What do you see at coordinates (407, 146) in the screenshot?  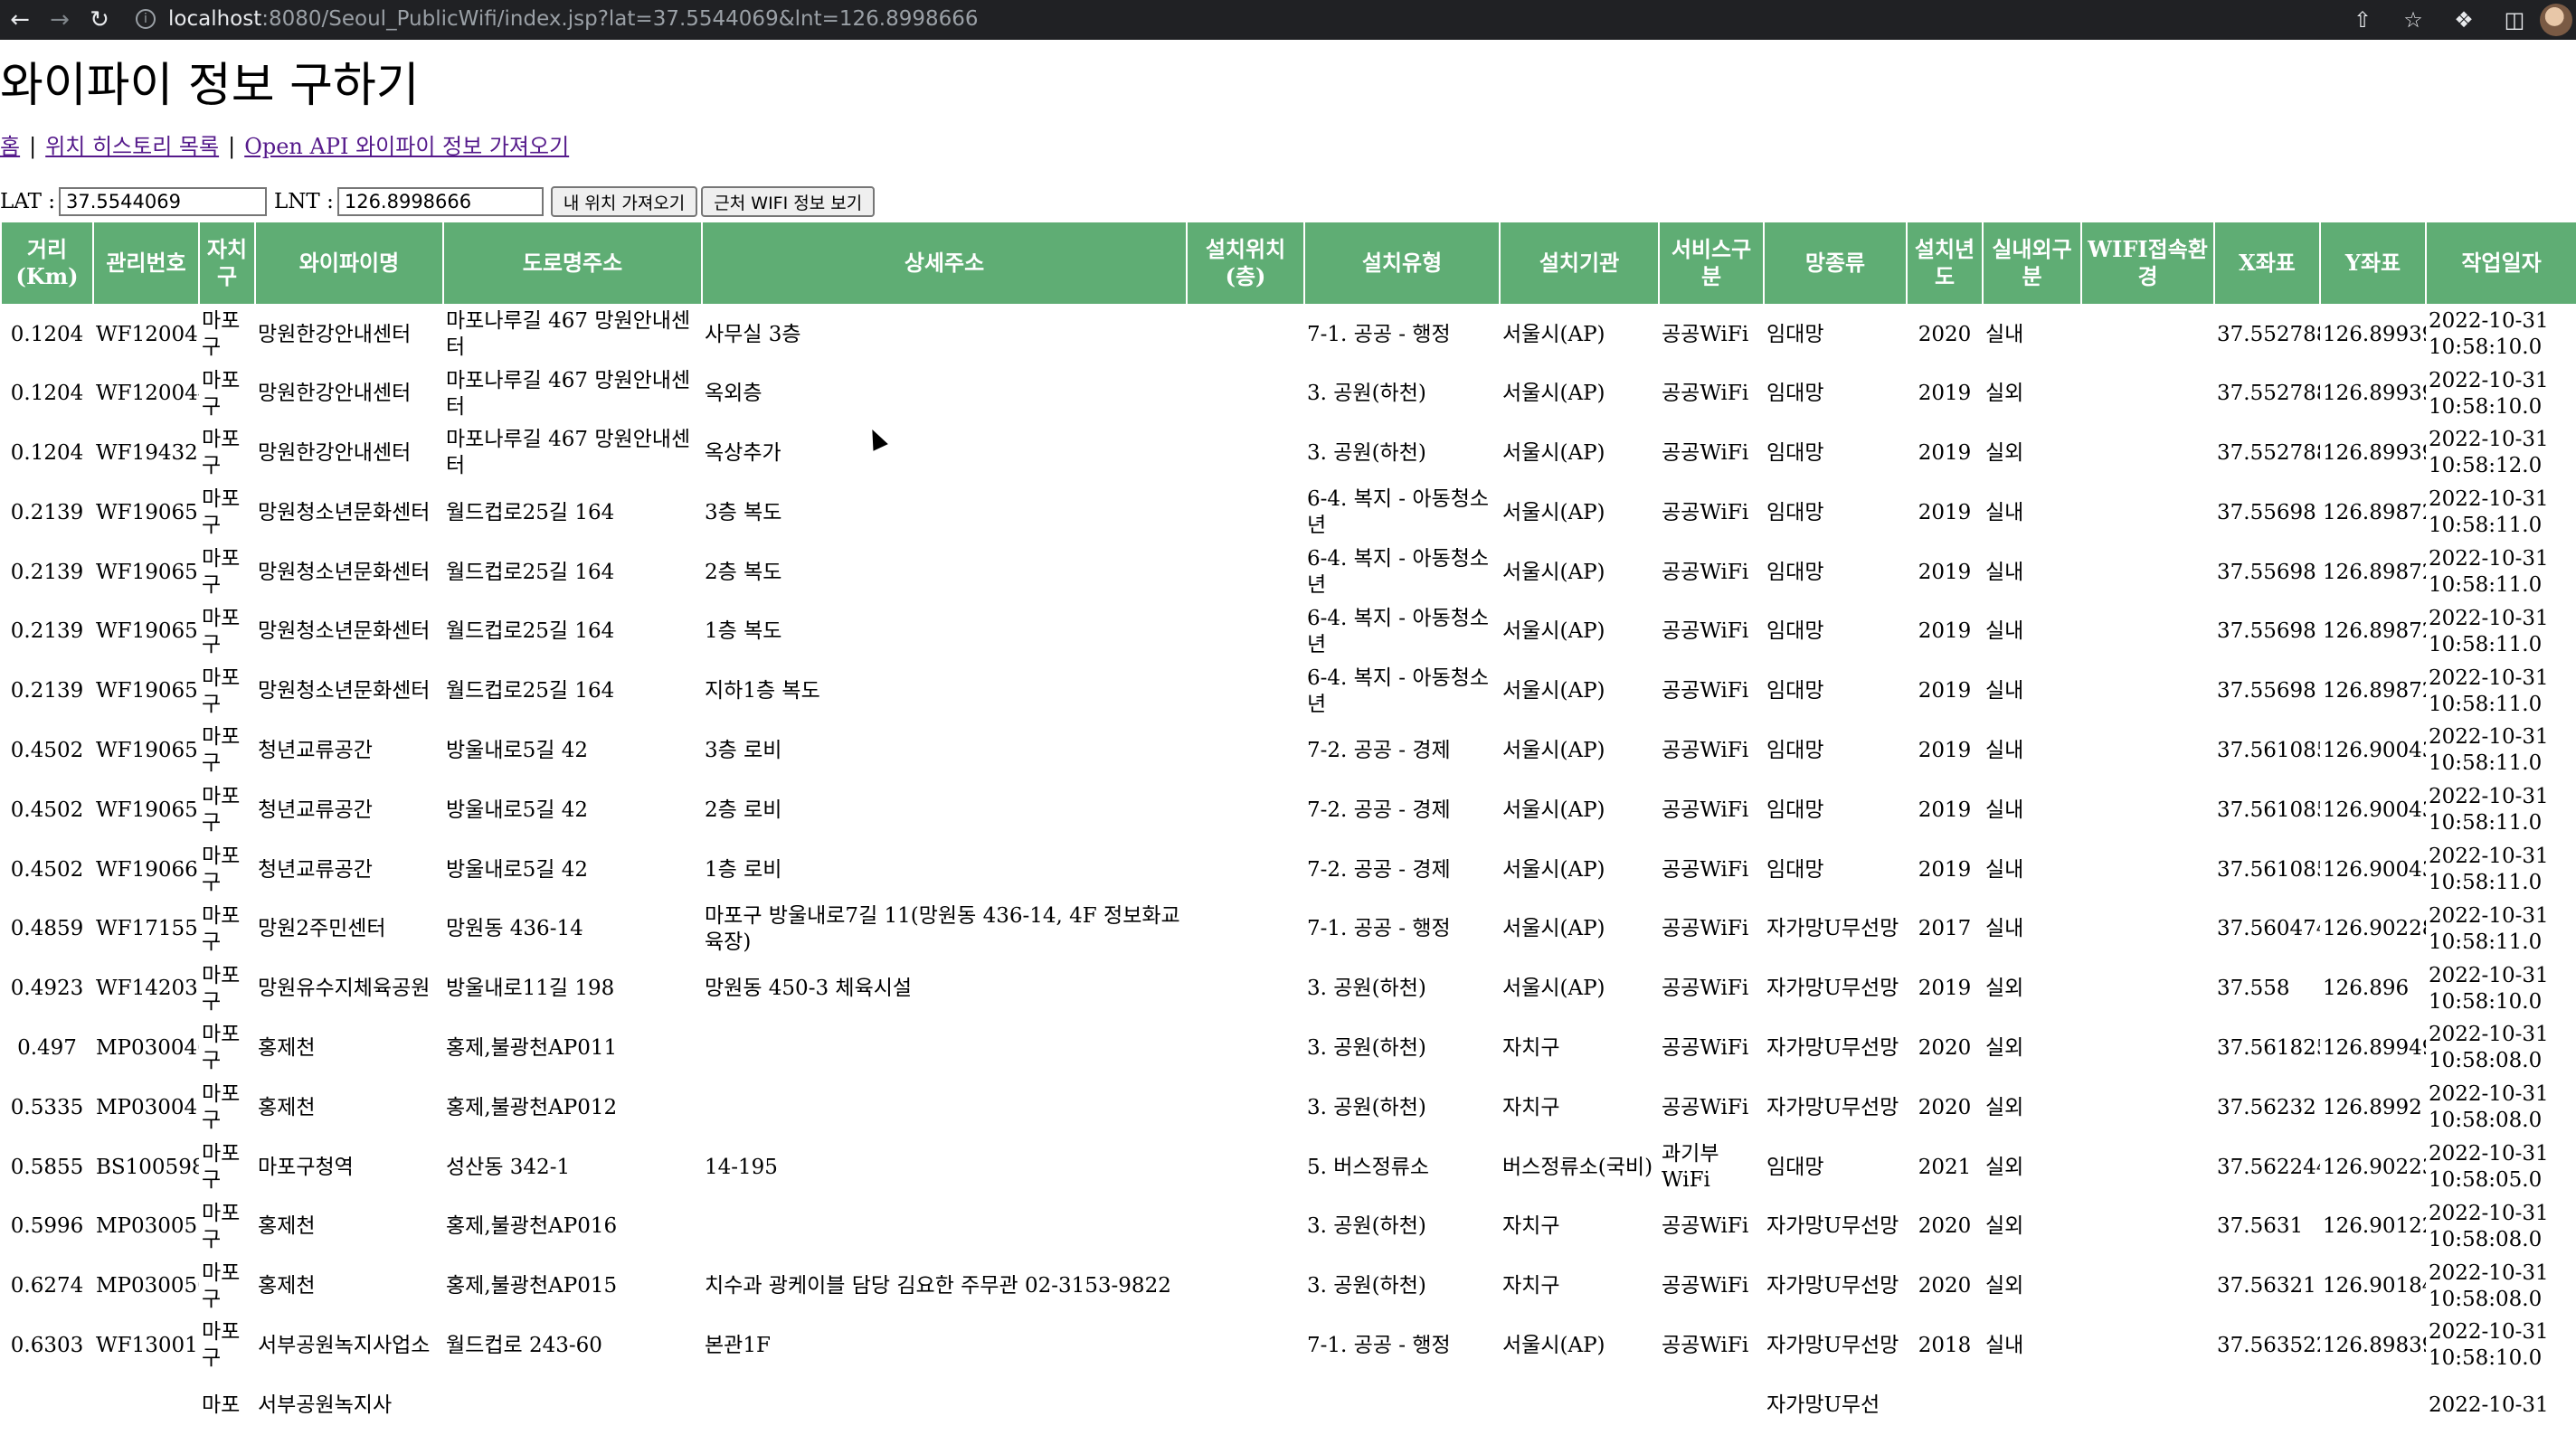 I see `open-api-link: Open API 와이파이 정보 가져오기` at bounding box center [407, 146].